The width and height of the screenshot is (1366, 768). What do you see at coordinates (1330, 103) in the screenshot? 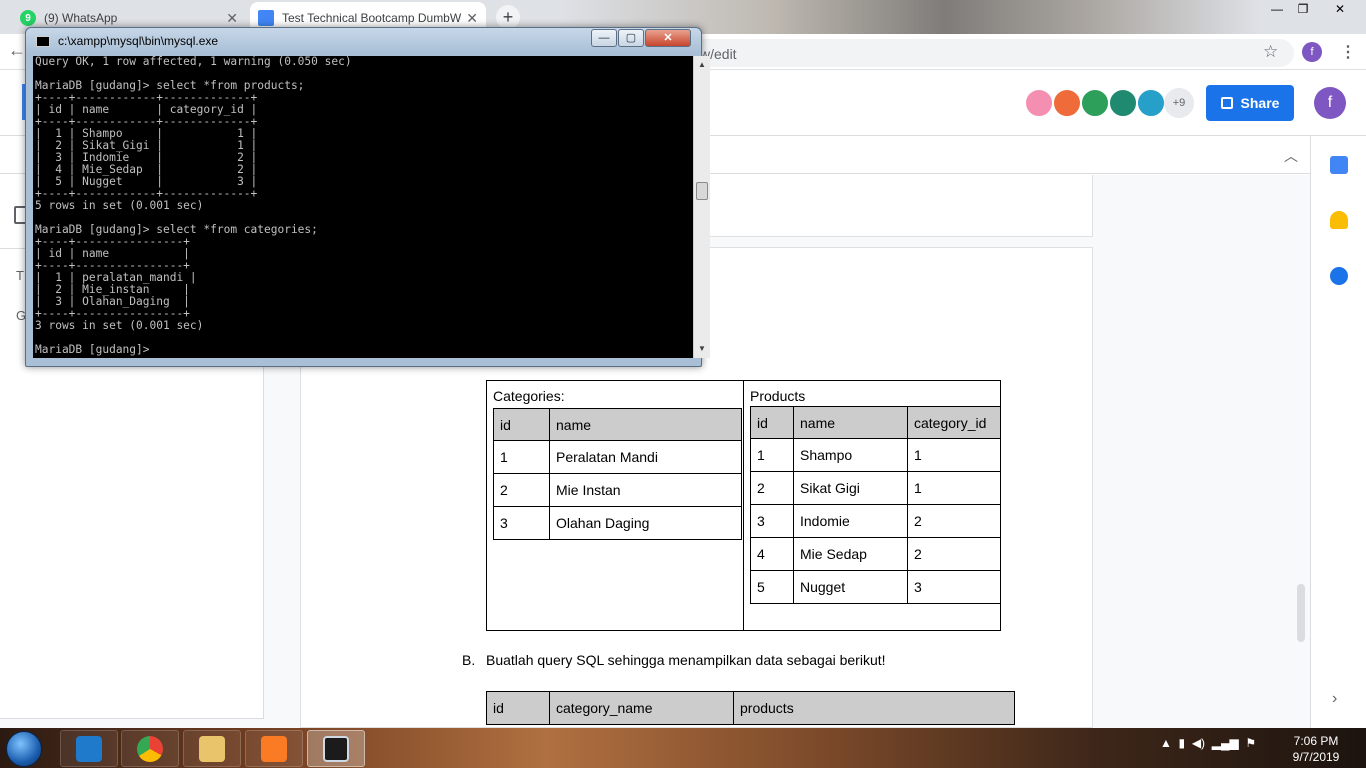
I see `docs-profile-avatar: f` at bounding box center [1330, 103].